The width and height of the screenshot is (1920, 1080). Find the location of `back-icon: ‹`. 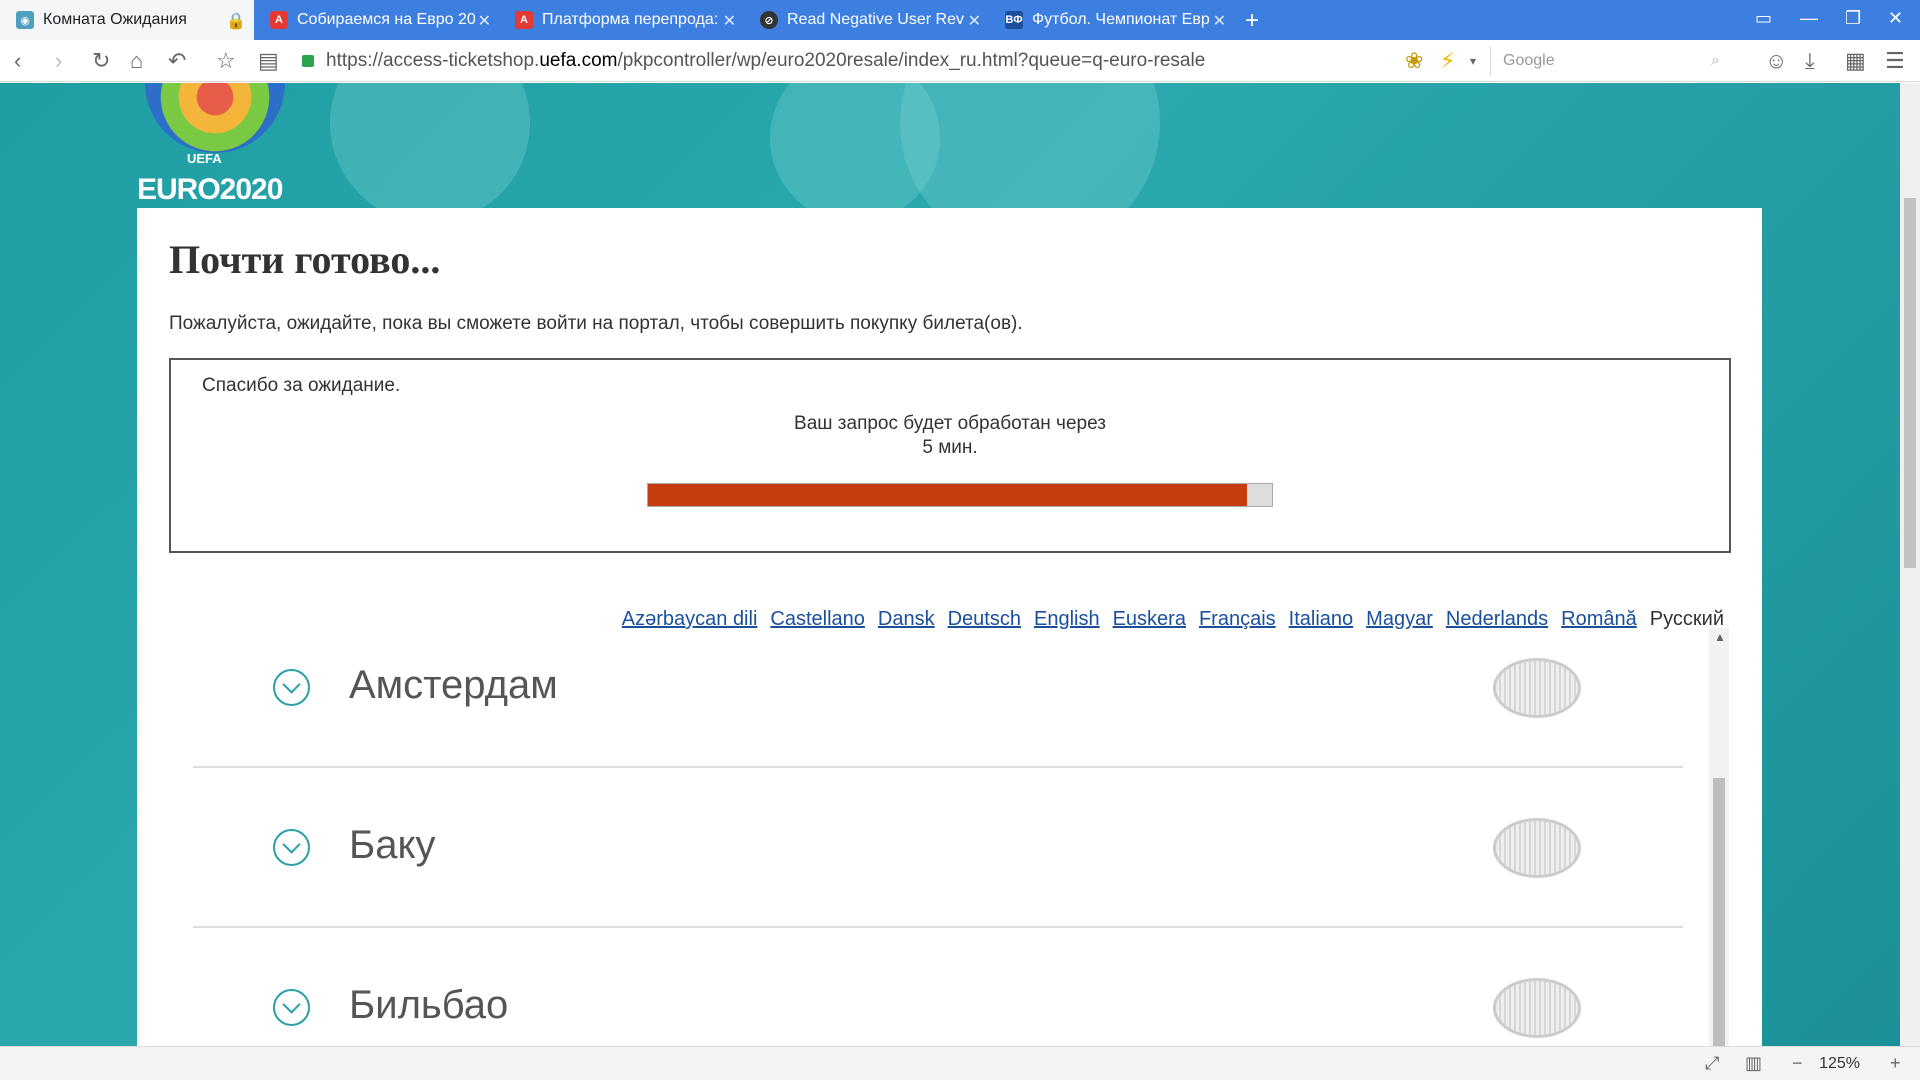

back-icon: ‹ is located at coordinates (17, 61).